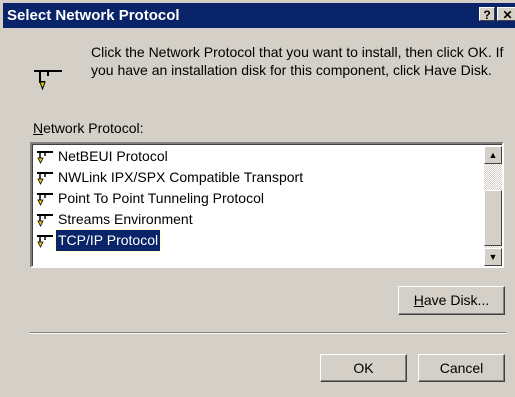 The height and width of the screenshot is (397, 515). I want to click on list-item-label: NWLink IPX/SPX Compatible Transport, so click(181, 177).